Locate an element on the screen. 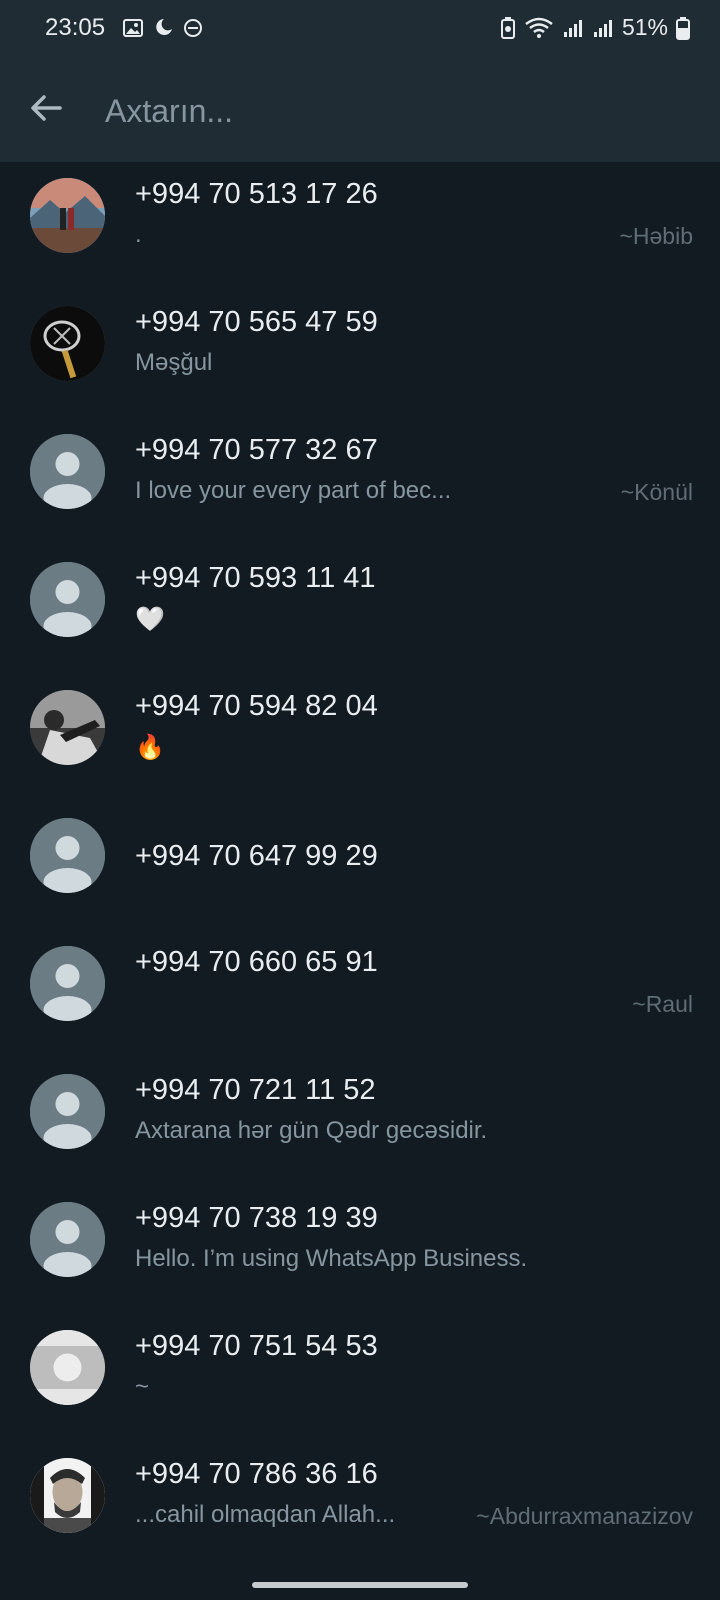  contact-row: +994 70 565 47 59 Məşğul is located at coordinates (360, 354).